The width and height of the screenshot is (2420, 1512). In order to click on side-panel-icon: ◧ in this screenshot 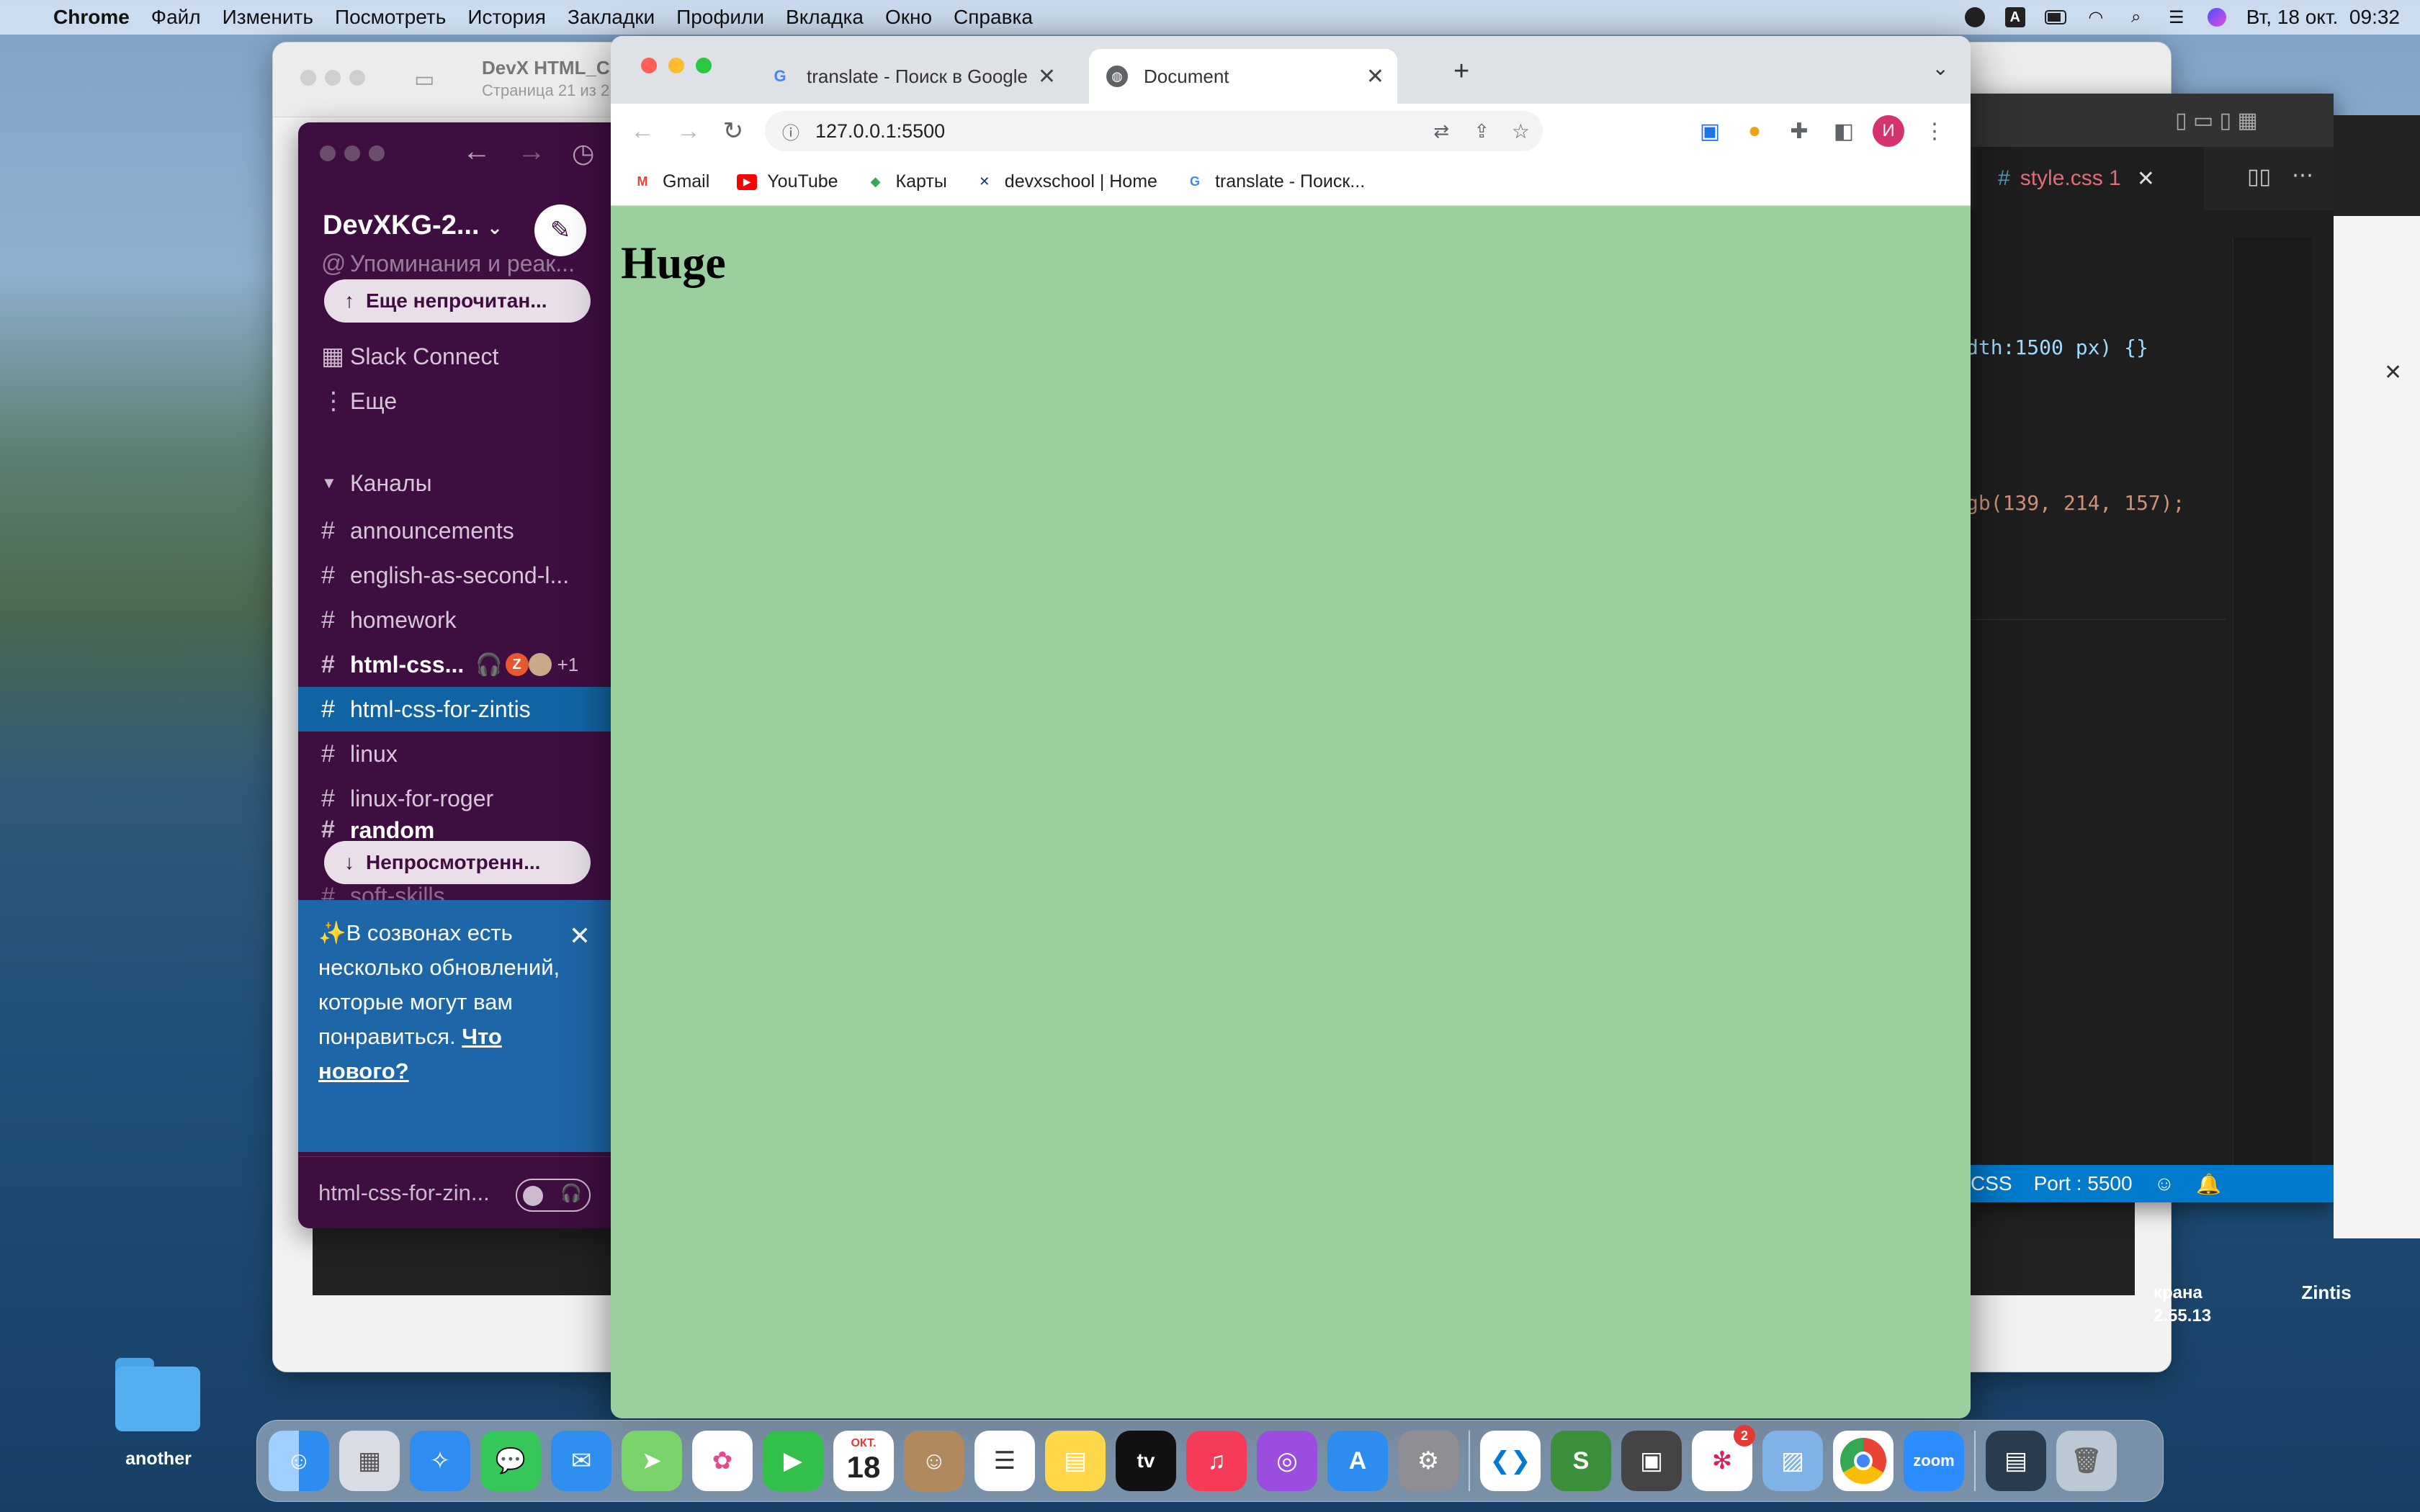, I will do `click(1844, 131)`.